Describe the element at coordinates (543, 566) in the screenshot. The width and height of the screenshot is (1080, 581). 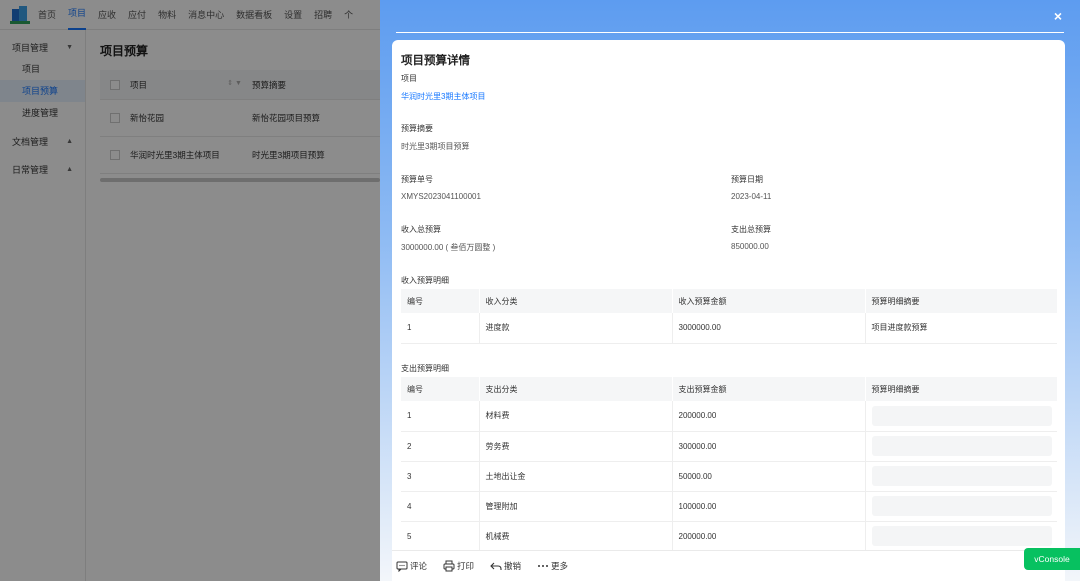
I see `more-dots-icon` at that location.